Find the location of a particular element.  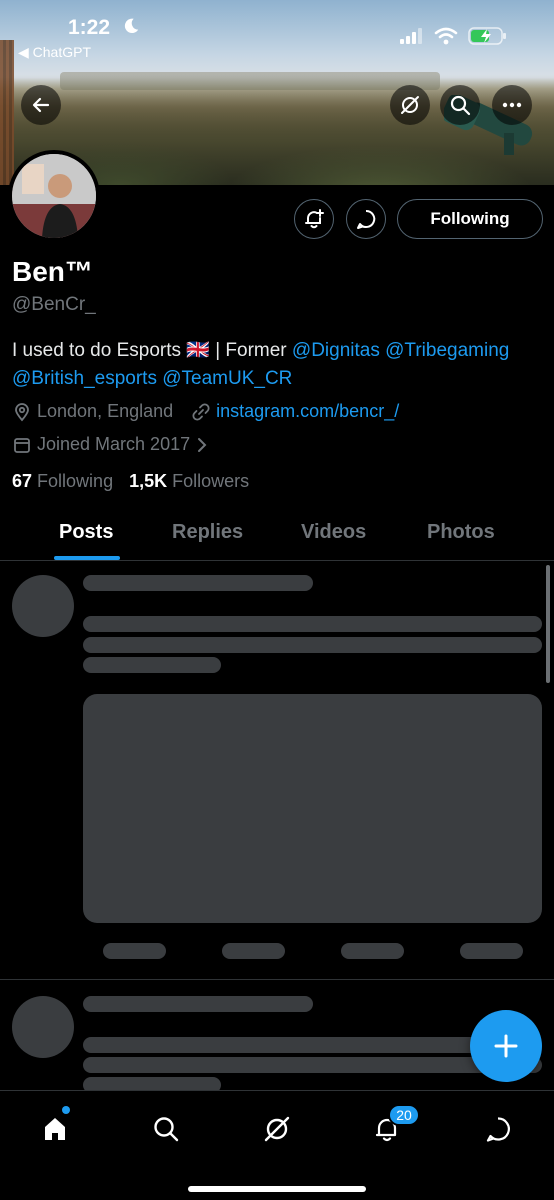

profile-joined-row: Joined March 2017 is located at coordinates (110, 444).